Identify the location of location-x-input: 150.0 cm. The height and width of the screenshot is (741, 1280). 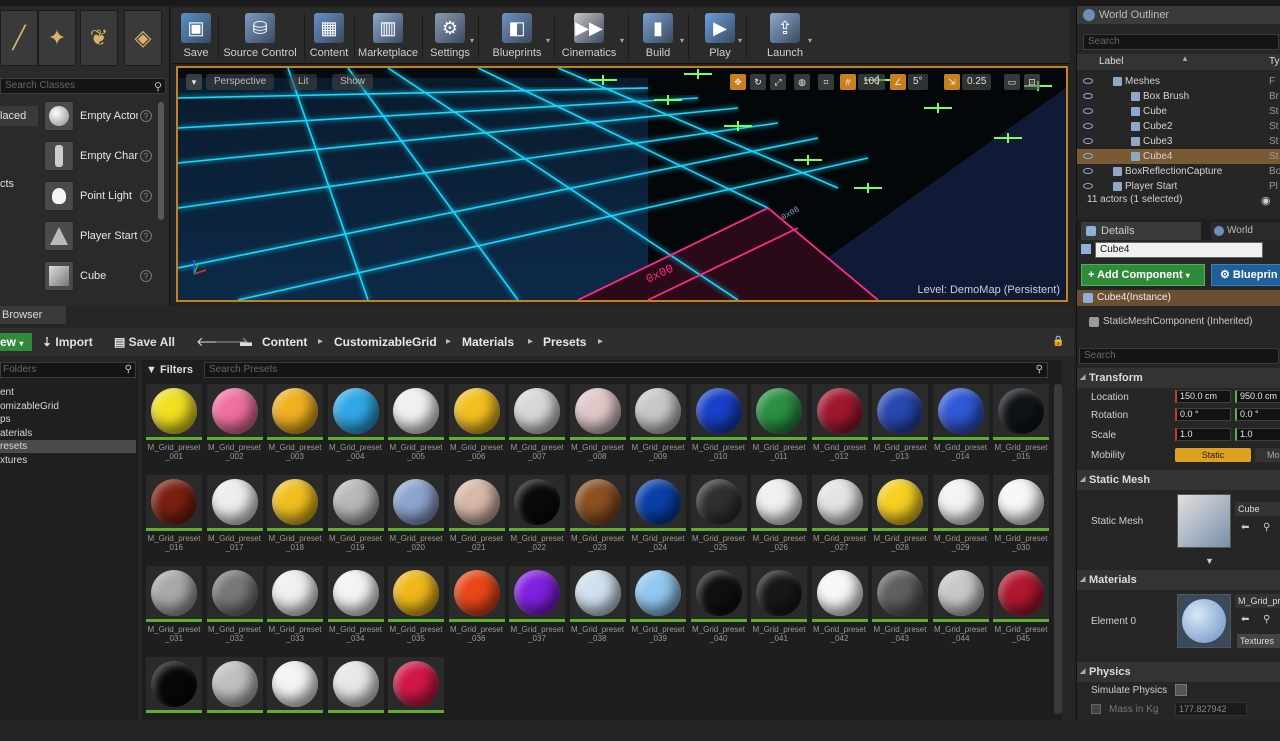
(1203, 396).